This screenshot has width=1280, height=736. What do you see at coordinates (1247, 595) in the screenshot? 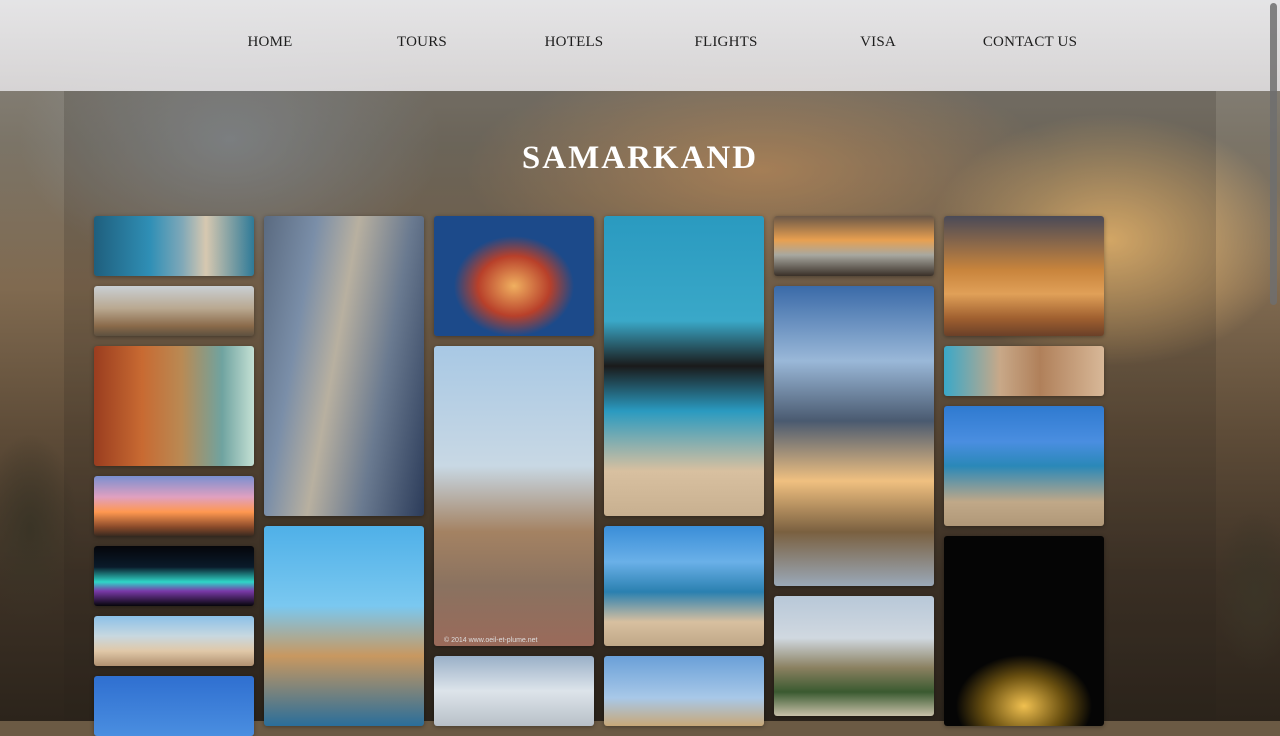
I see `background-tree-right` at bounding box center [1247, 595].